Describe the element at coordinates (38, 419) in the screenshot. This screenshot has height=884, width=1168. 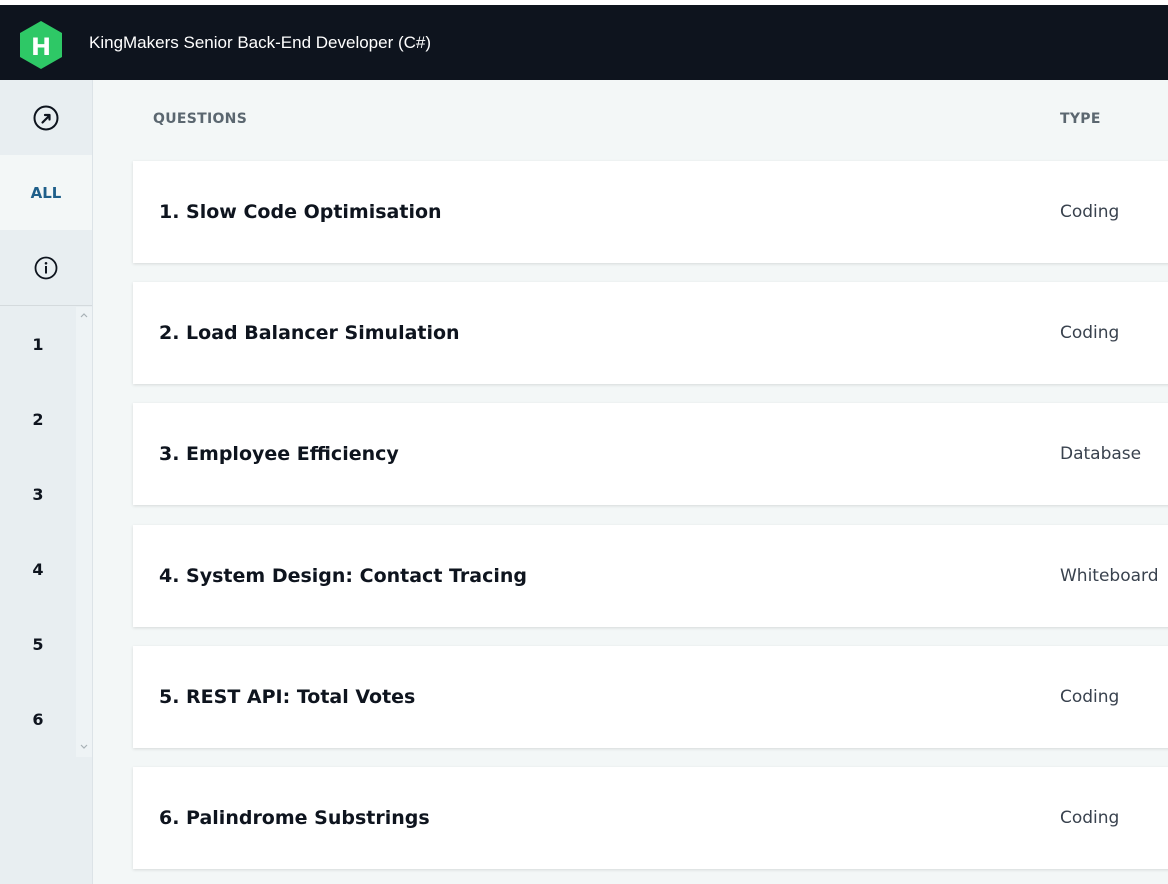
I see `sidebar-item-question-2: 2` at that location.